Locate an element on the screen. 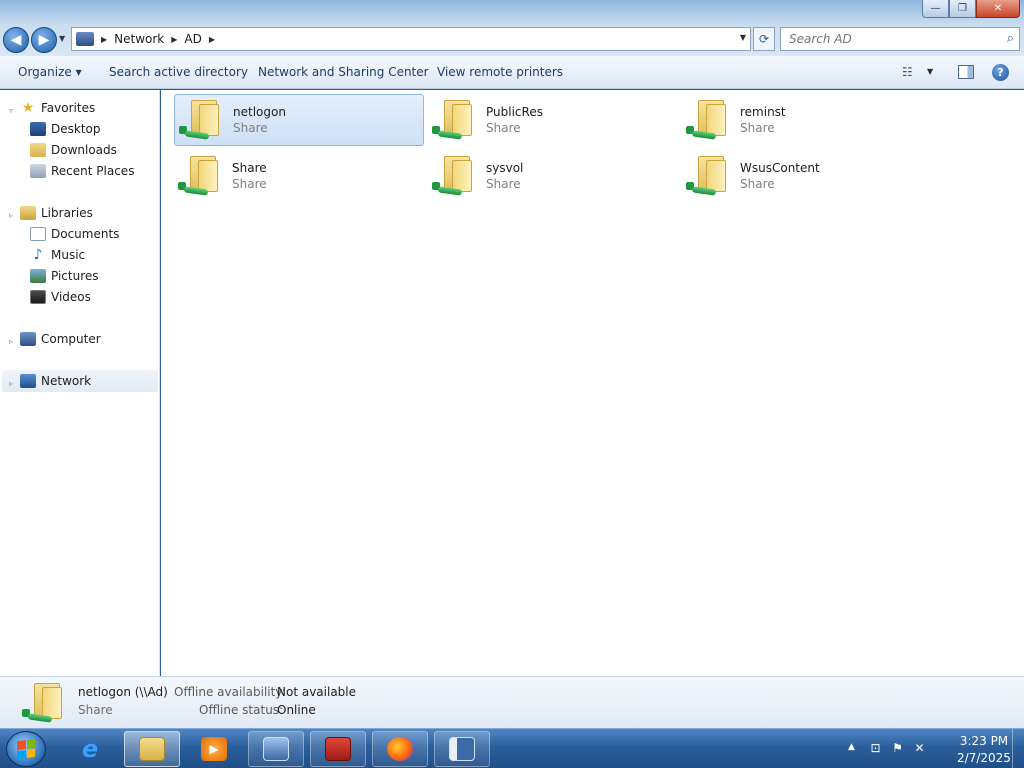 Image resolution: width=1024 pixels, height=768 pixels. nav-recent-places: Recent Places is located at coordinates (82, 171).